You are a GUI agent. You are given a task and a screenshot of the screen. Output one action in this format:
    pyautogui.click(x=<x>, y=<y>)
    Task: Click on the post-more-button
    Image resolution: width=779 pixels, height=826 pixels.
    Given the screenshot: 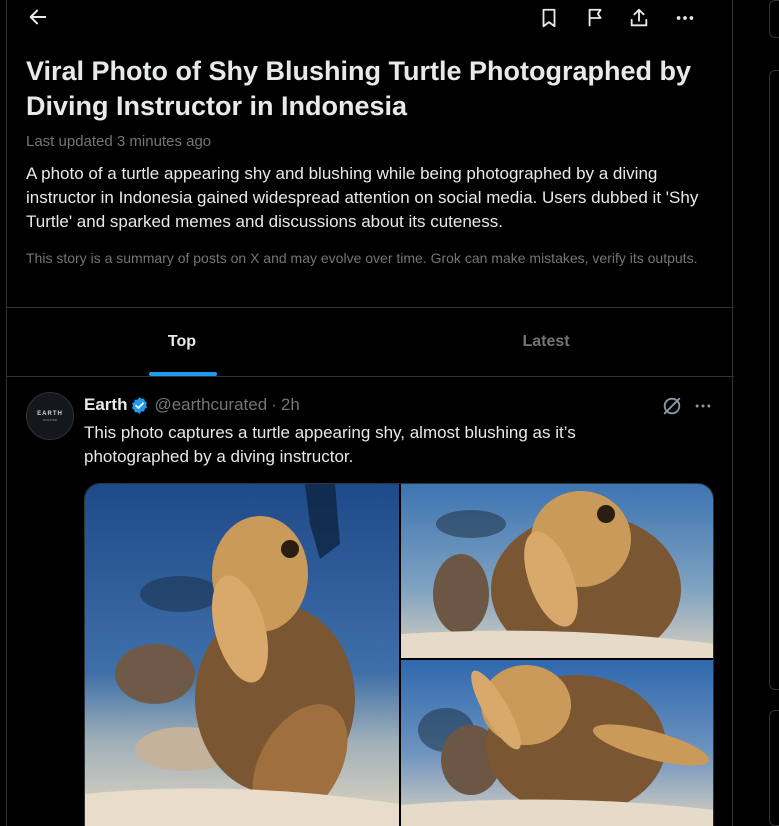 What is the action you would take?
    pyautogui.click(x=703, y=406)
    